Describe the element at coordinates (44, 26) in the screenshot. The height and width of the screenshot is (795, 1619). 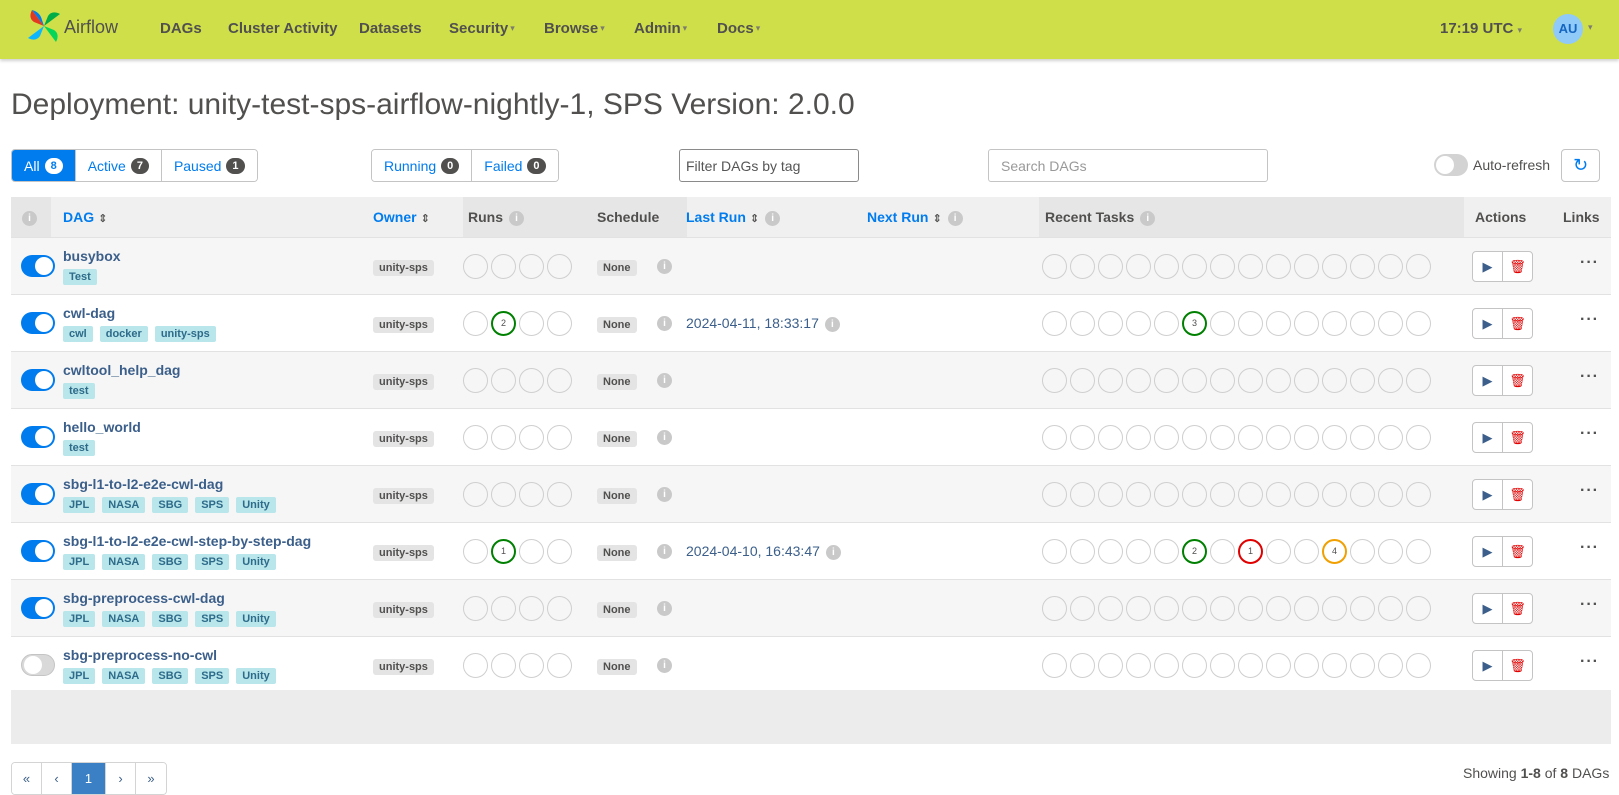
I see `airflow-logo-icon` at that location.